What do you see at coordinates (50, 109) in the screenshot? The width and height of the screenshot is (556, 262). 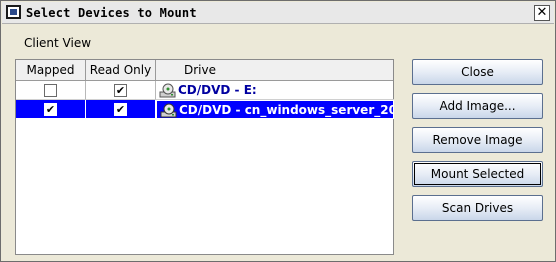 I see `mapped-checkbox: ✔` at bounding box center [50, 109].